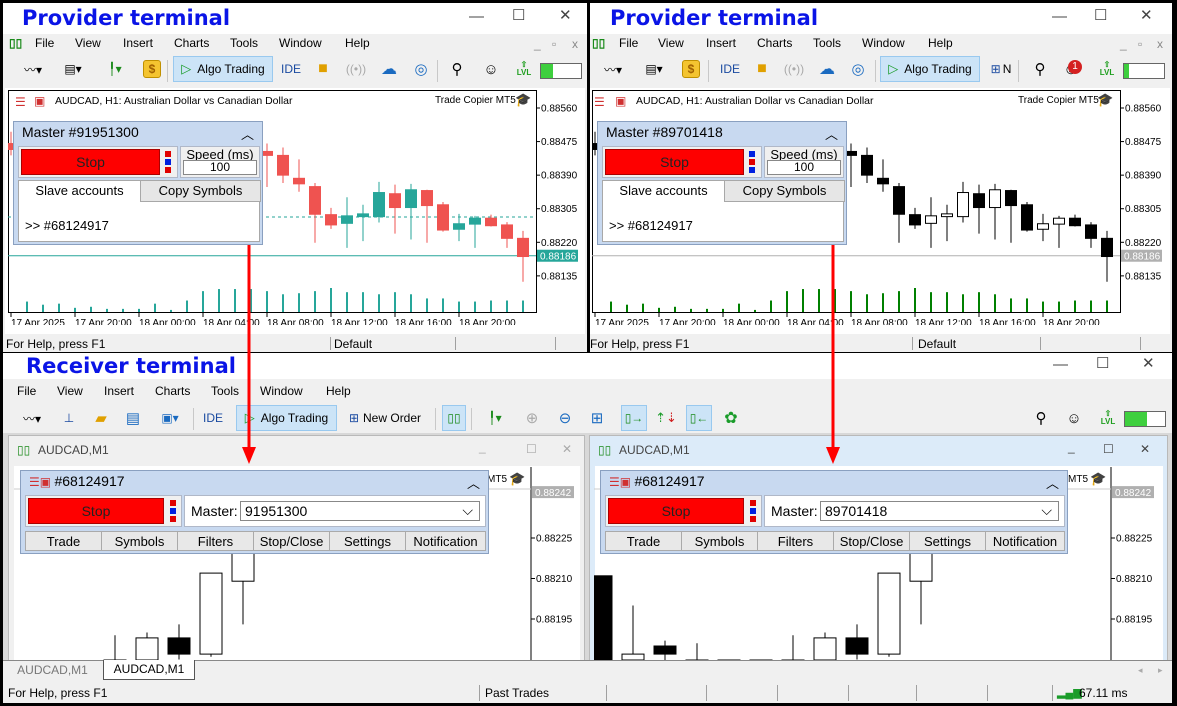  Describe the element at coordinates (1140, 670) in the screenshot. I see `scroll-left-icon: ◂` at that location.